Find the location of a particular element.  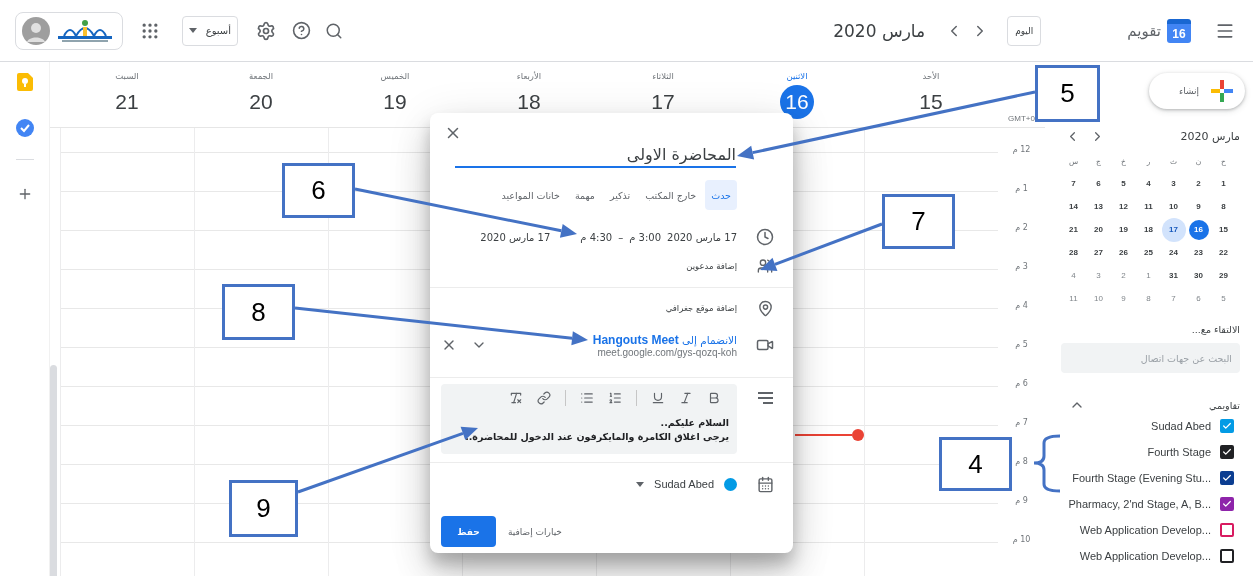

bold-icon is located at coordinates (714, 398).